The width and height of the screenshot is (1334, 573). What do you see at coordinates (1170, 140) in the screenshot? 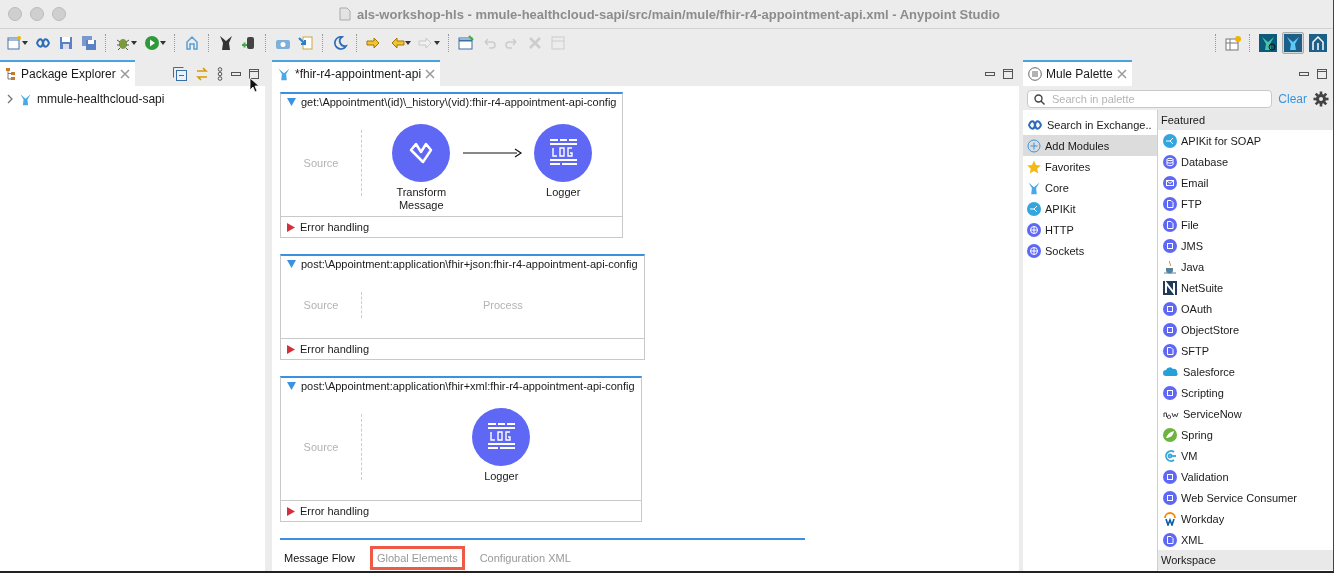
I see `connector-icon` at bounding box center [1170, 140].